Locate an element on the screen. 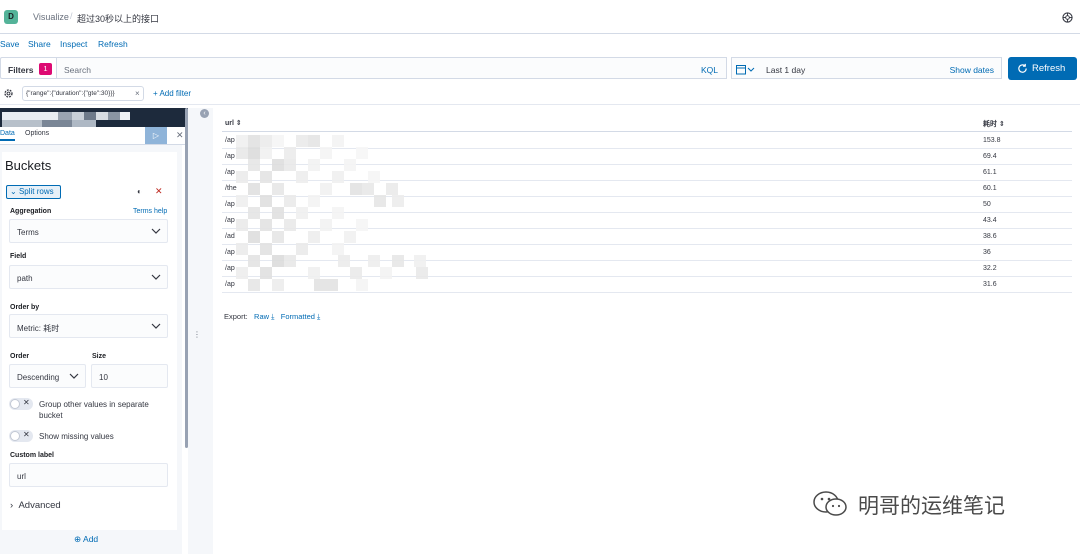  split-rows-label: Split rows is located at coordinates (36, 191).